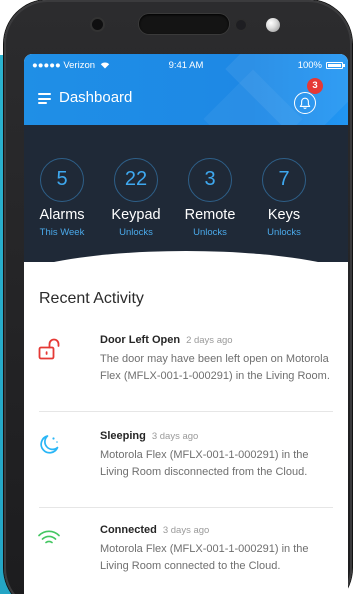 This screenshot has height=594, width=357. What do you see at coordinates (136, 215) in the screenshot?
I see `stat-label: Keypad` at bounding box center [136, 215].